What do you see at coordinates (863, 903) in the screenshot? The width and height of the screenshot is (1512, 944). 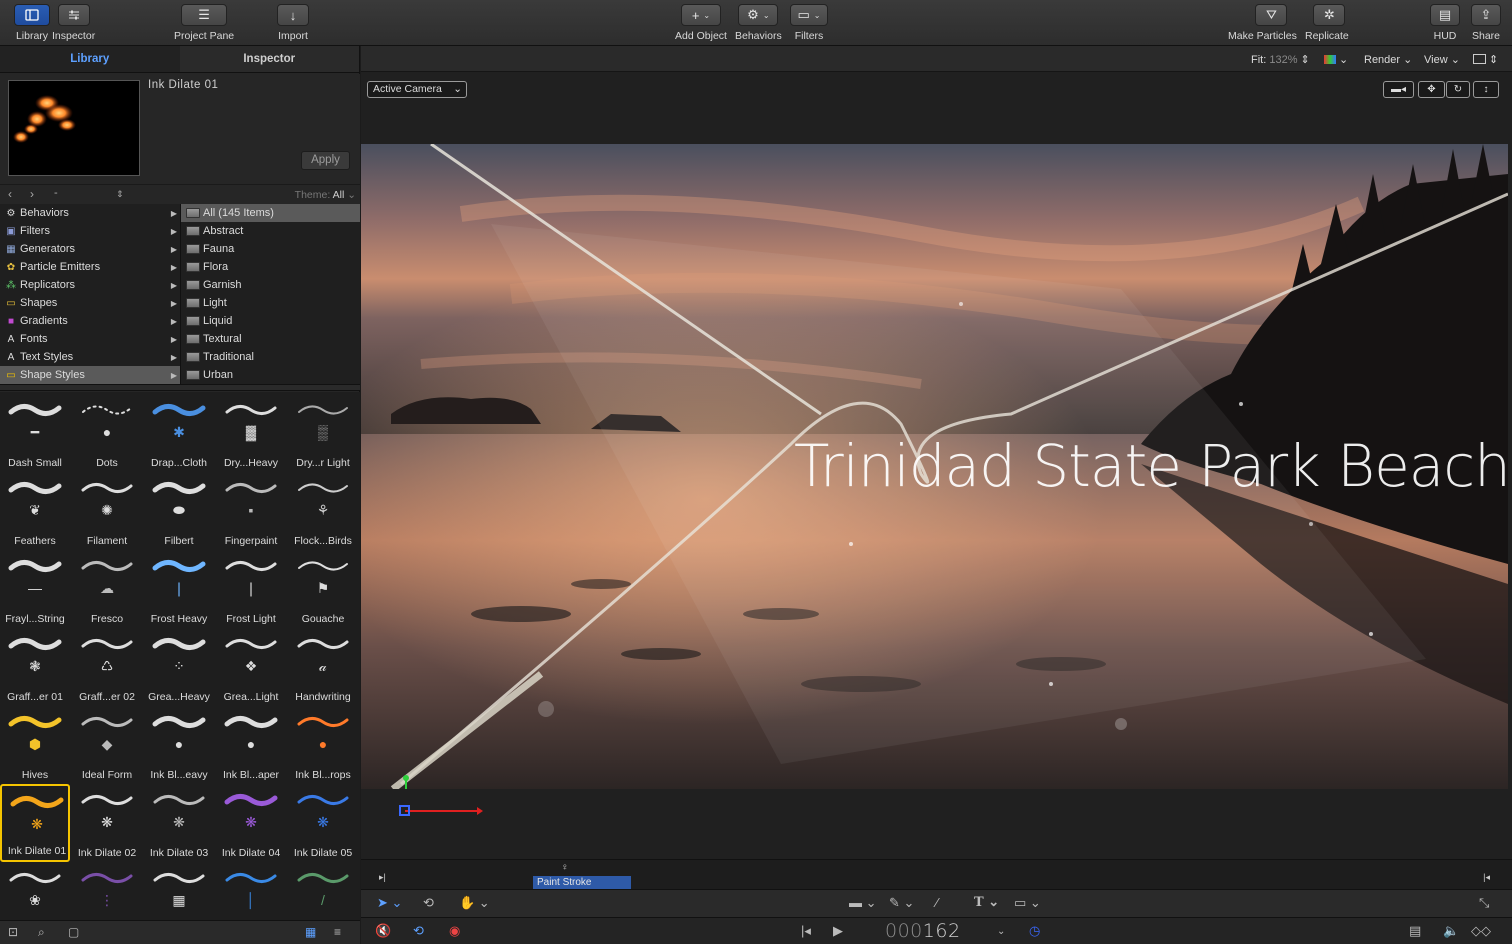 I see `shape-rect-icon: ▬ ⌄` at bounding box center [863, 903].